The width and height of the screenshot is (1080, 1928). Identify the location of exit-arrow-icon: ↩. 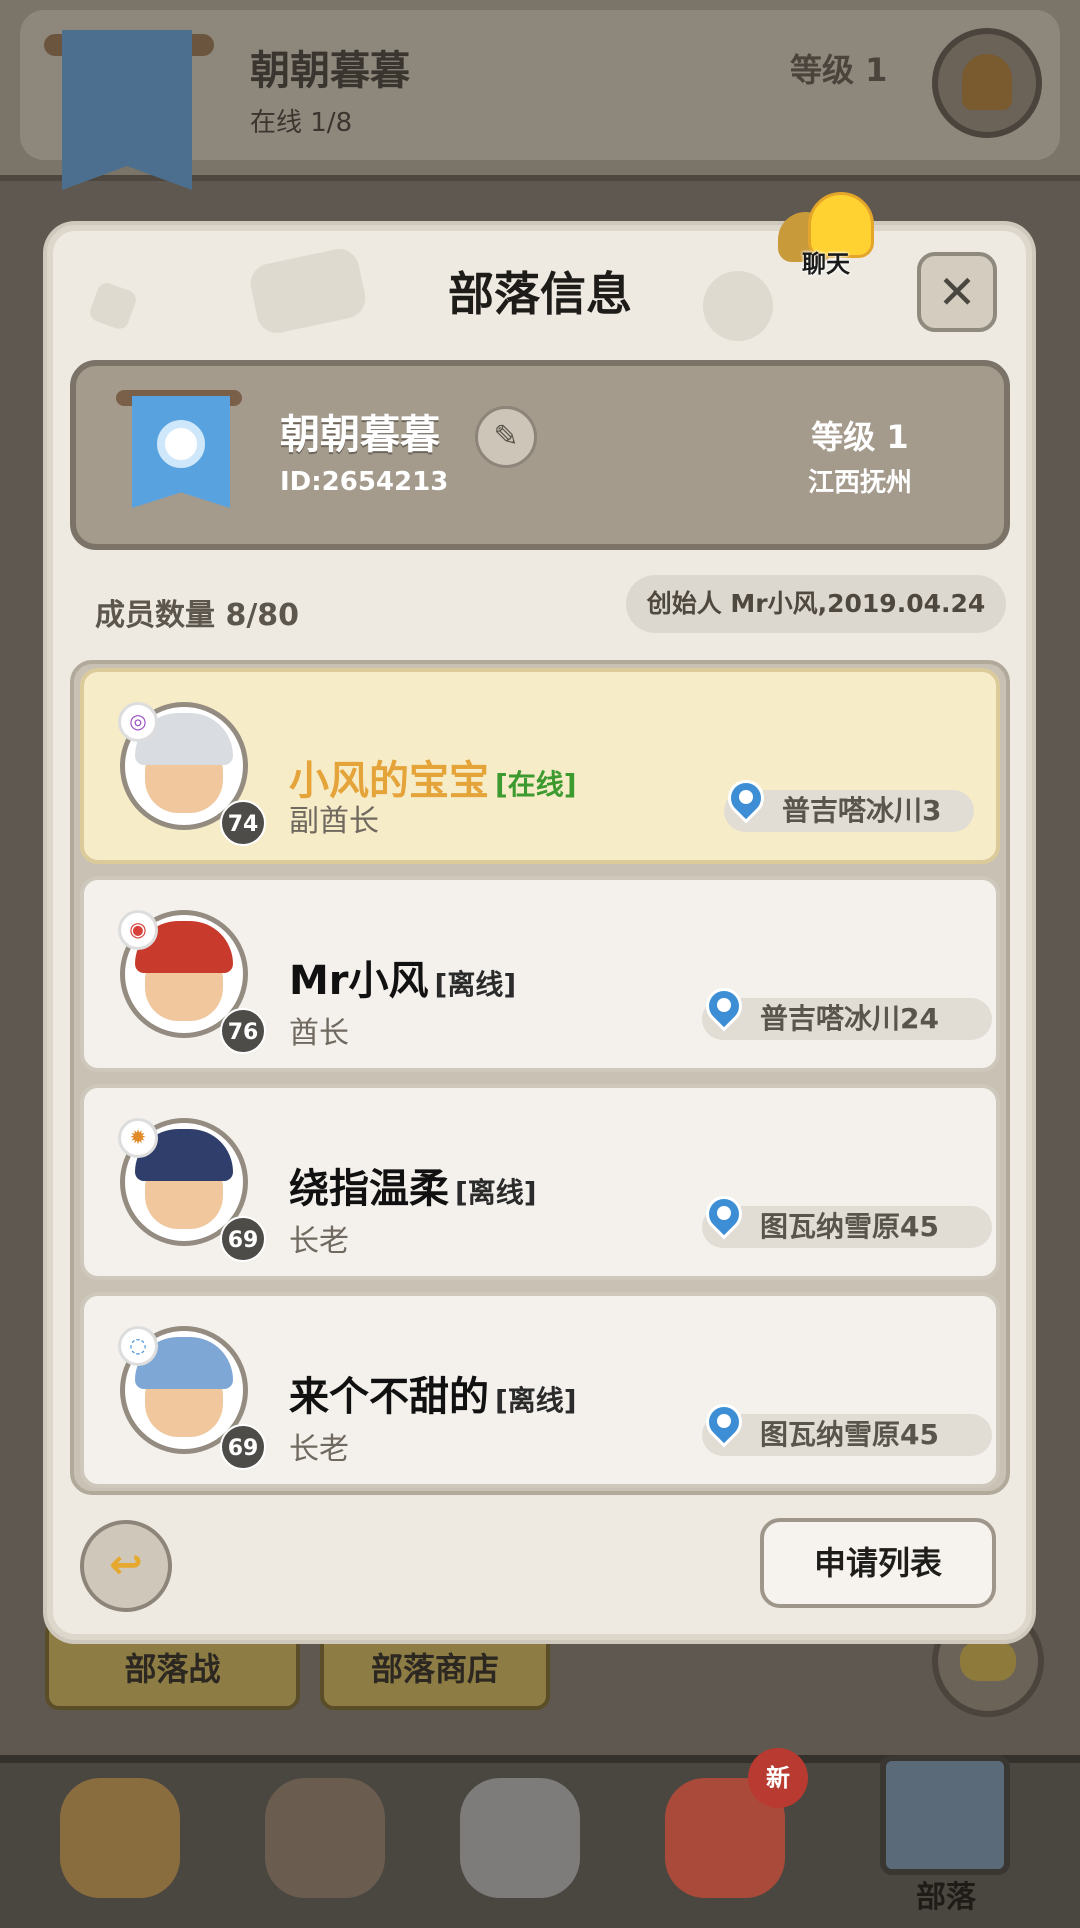
(126, 1565).